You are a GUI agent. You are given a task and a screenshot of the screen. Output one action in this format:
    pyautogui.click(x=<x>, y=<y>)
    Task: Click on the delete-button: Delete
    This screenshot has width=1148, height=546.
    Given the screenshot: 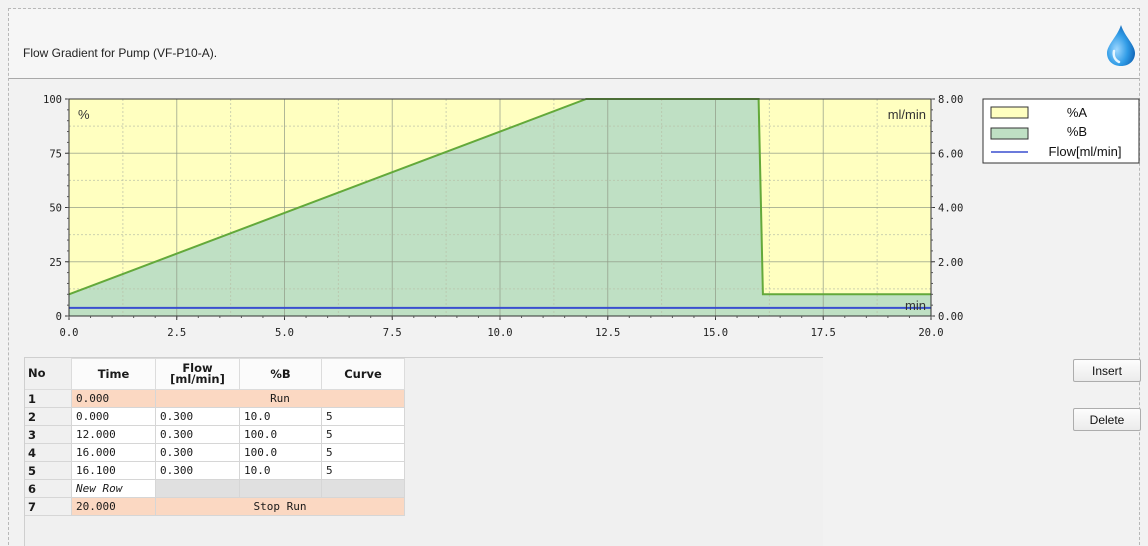 What is the action you would take?
    pyautogui.click(x=1107, y=419)
    